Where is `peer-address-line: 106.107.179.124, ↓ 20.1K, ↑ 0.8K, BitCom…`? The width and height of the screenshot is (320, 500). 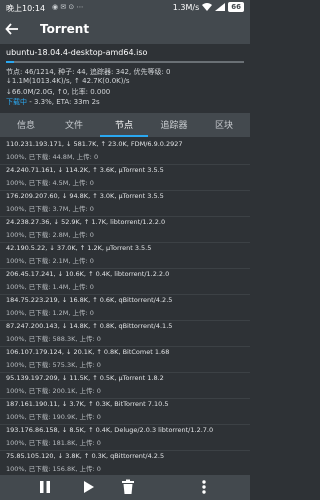
peer-address-line: 106.107.179.124, ↓ 20.1K, ↑ 0.8K, BitCom… is located at coordinates (88, 352).